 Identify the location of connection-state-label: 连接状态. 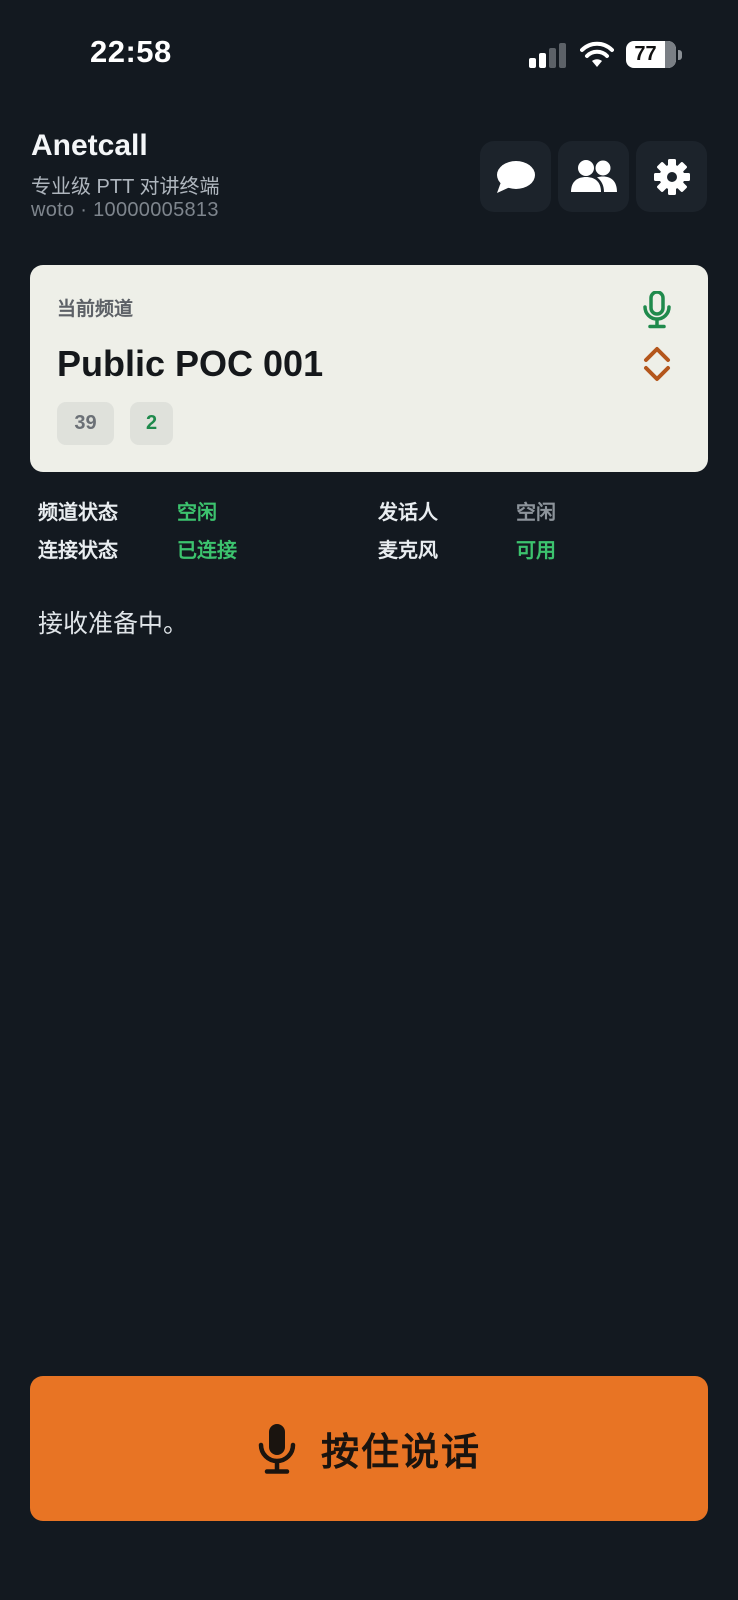
(78, 551).